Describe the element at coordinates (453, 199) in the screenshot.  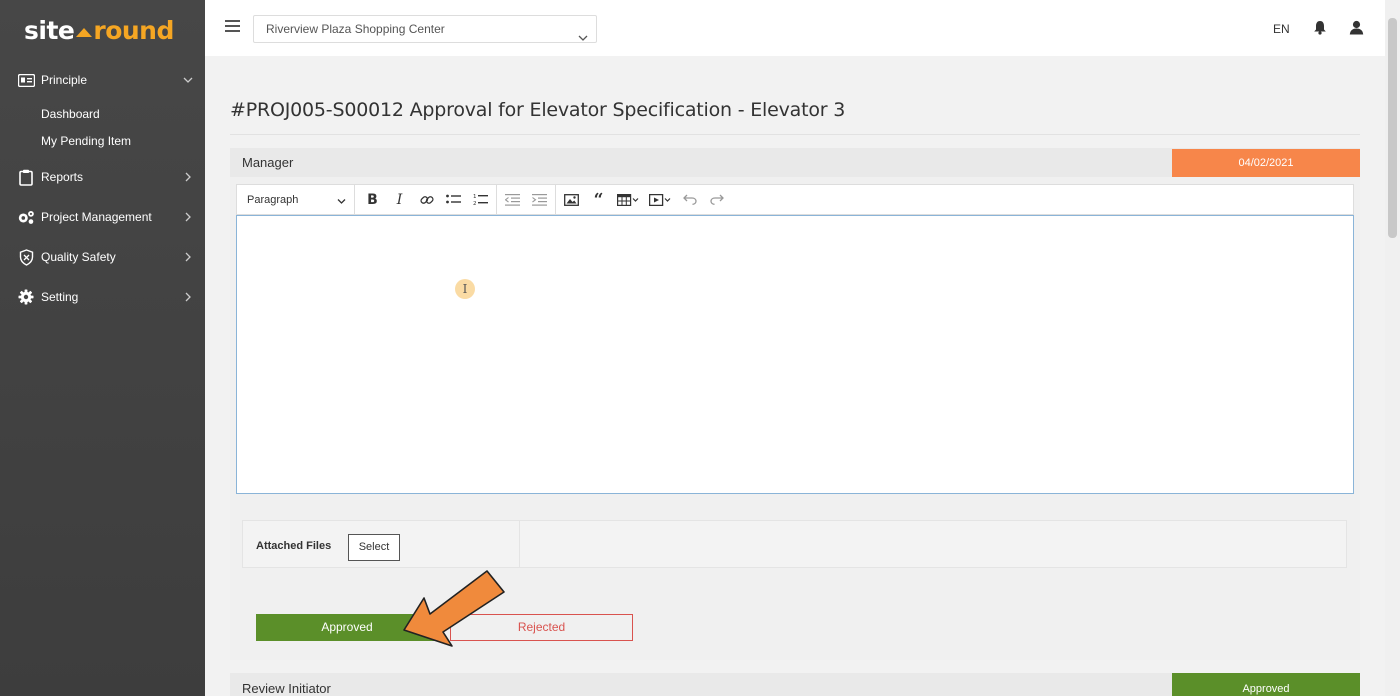
I see `bulleted-list-icon` at that location.